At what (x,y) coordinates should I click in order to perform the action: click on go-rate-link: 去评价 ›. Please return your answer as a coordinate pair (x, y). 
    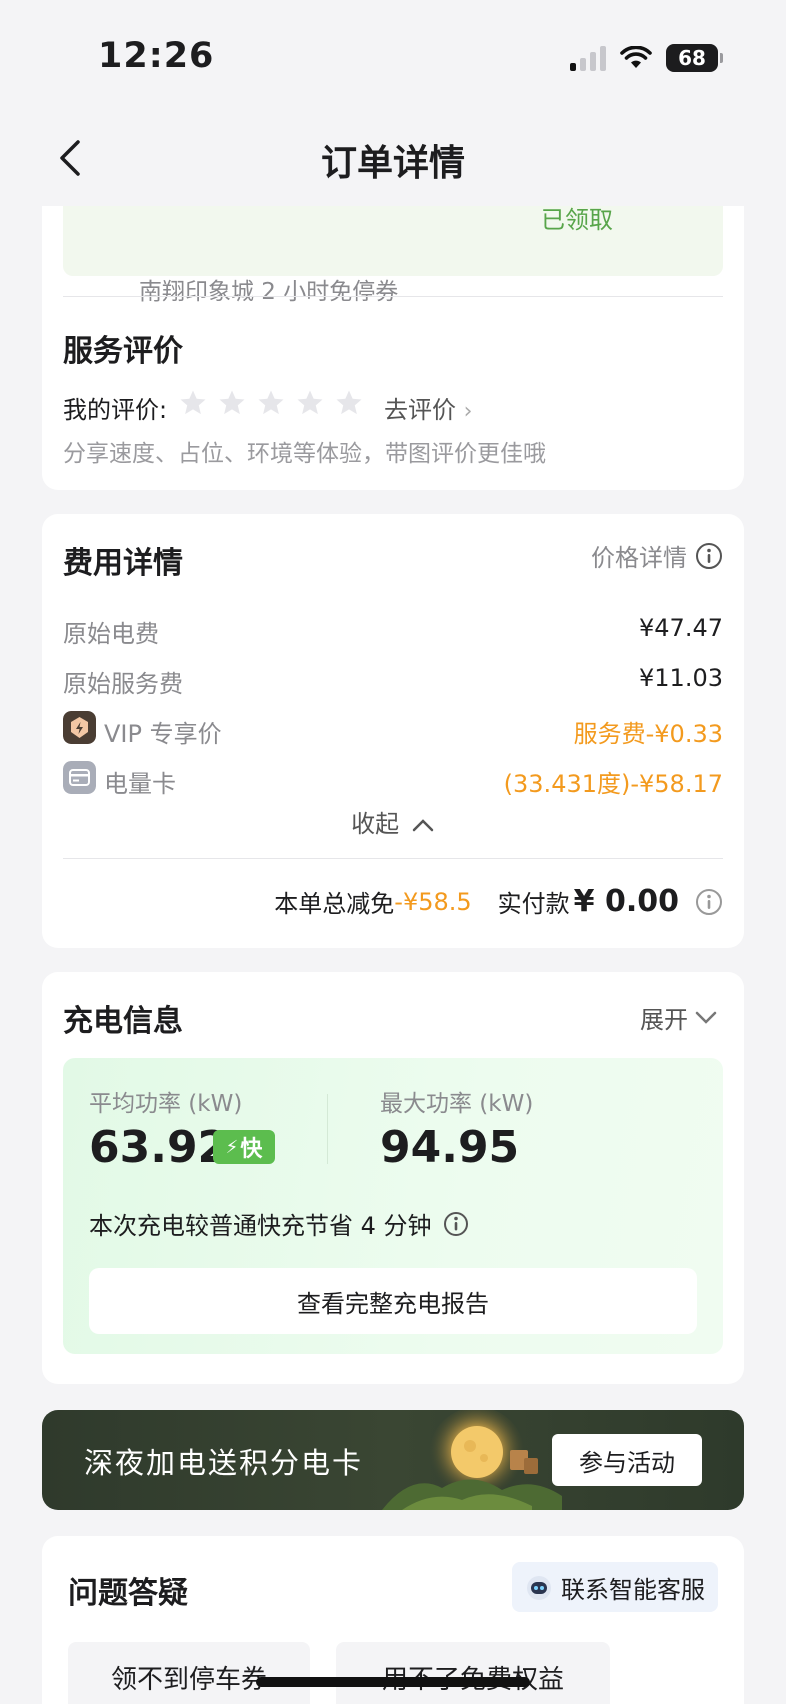
    Looking at the image, I should click on (428, 407).